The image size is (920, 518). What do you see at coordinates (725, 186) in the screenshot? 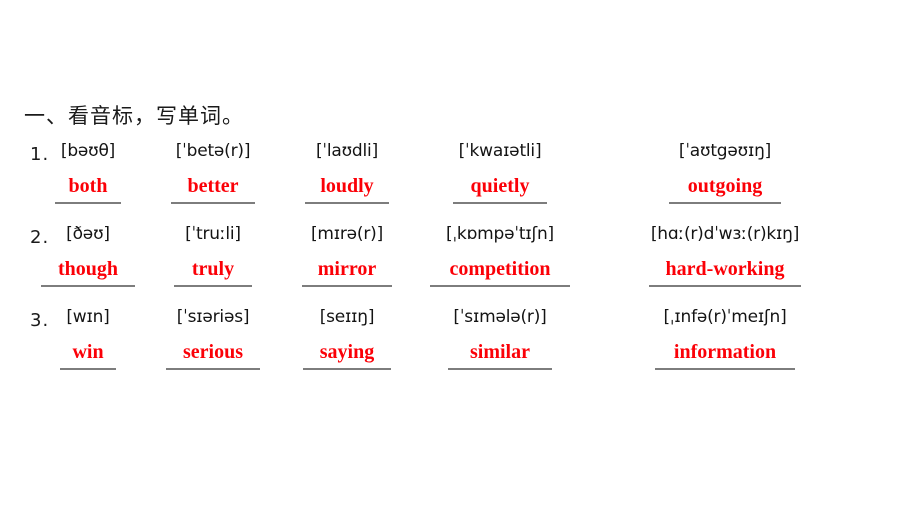
I see `answer-word: outgoing` at bounding box center [725, 186].